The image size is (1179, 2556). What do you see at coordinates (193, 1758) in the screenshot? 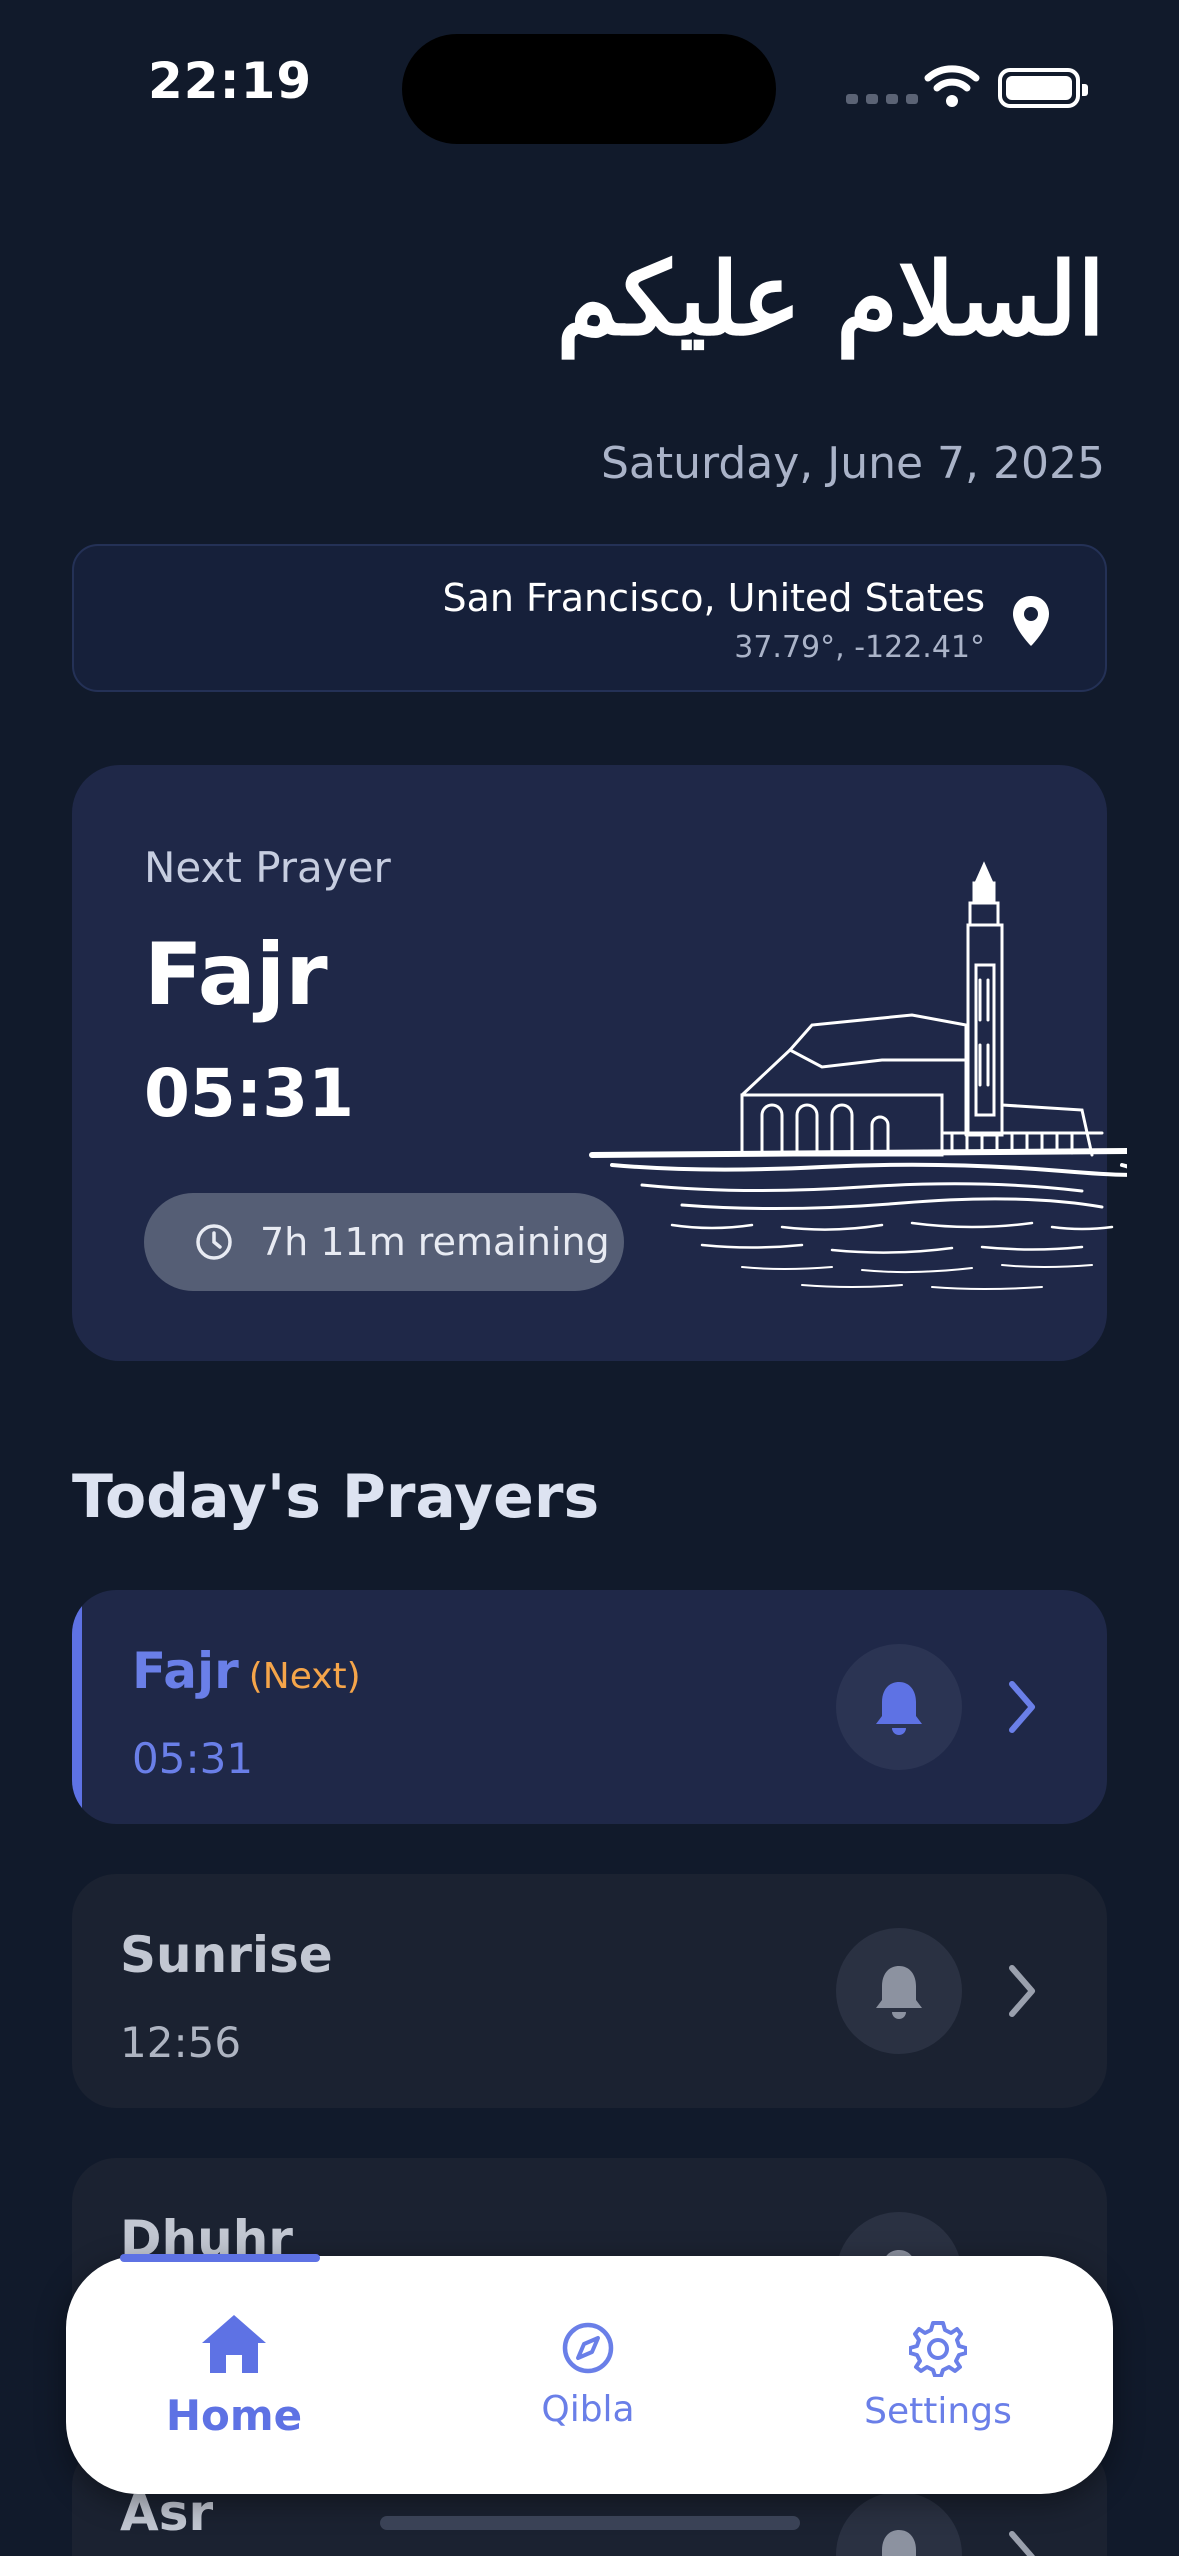
I see `prayer-time: 05:31` at bounding box center [193, 1758].